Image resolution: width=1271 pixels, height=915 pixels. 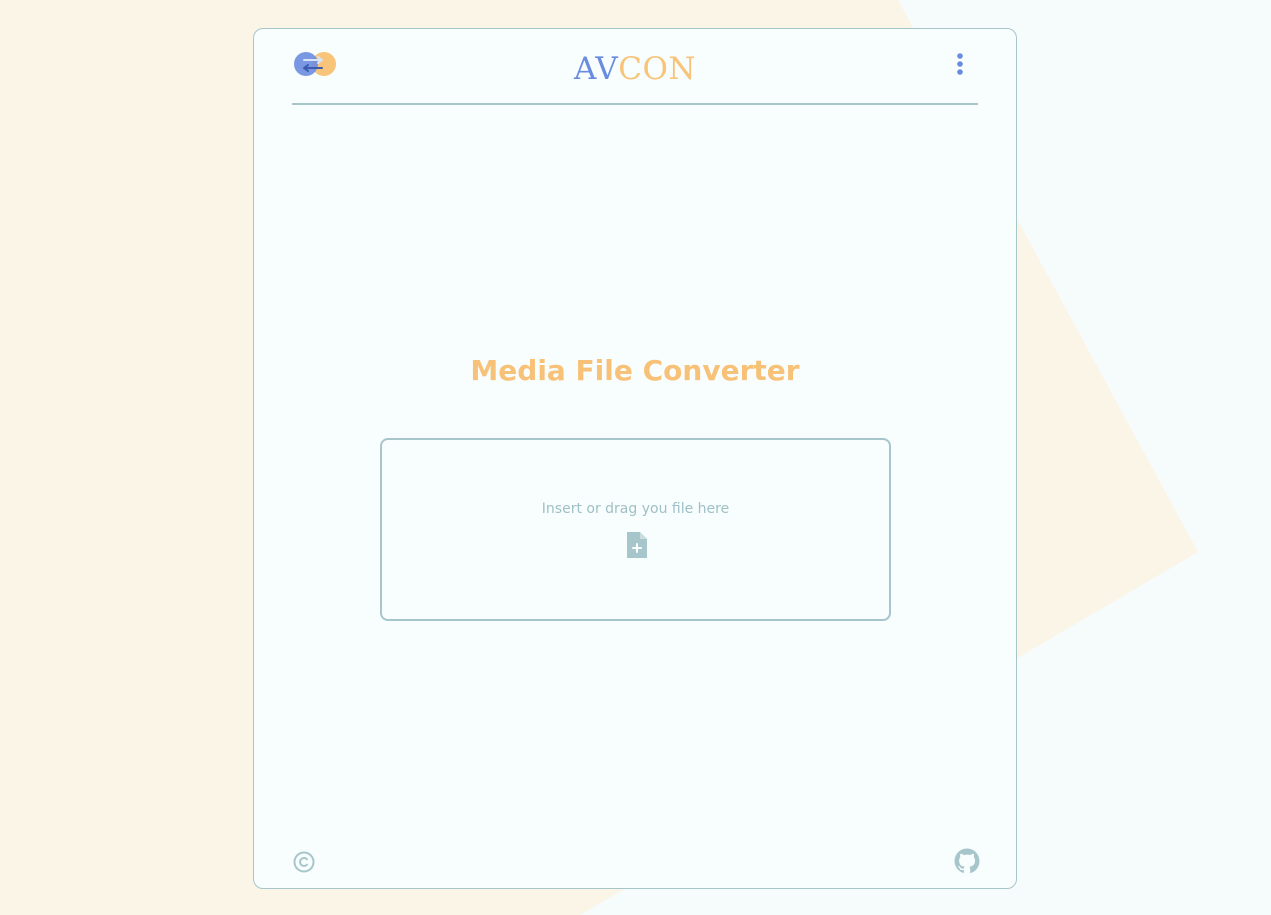 I want to click on github-icon, so click(x=967, y=861).